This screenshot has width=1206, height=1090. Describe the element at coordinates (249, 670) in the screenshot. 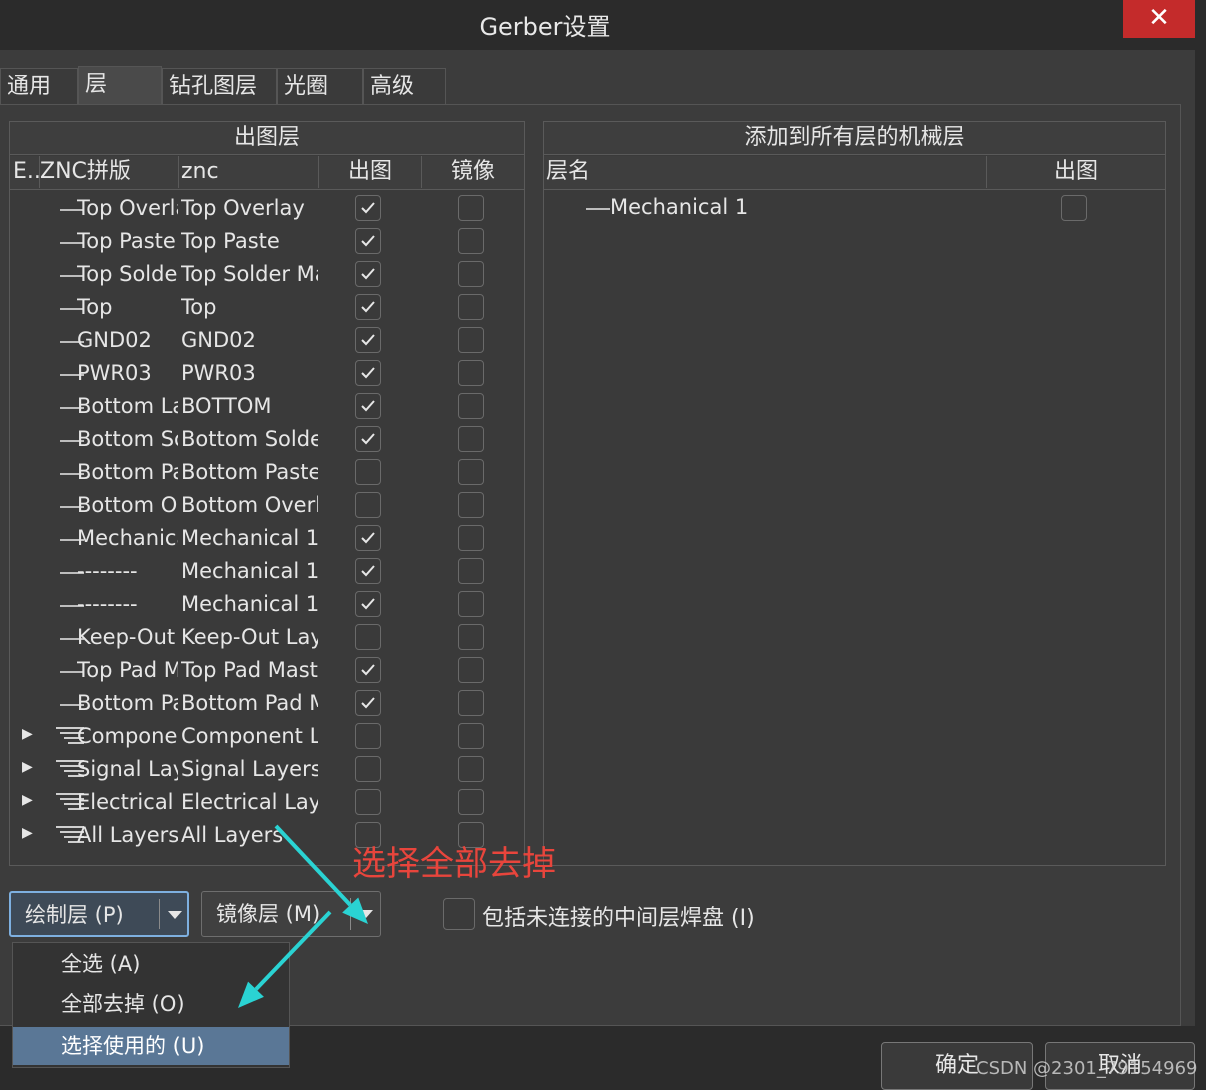

I see `layer-target: Top Pad Maste` at that location.